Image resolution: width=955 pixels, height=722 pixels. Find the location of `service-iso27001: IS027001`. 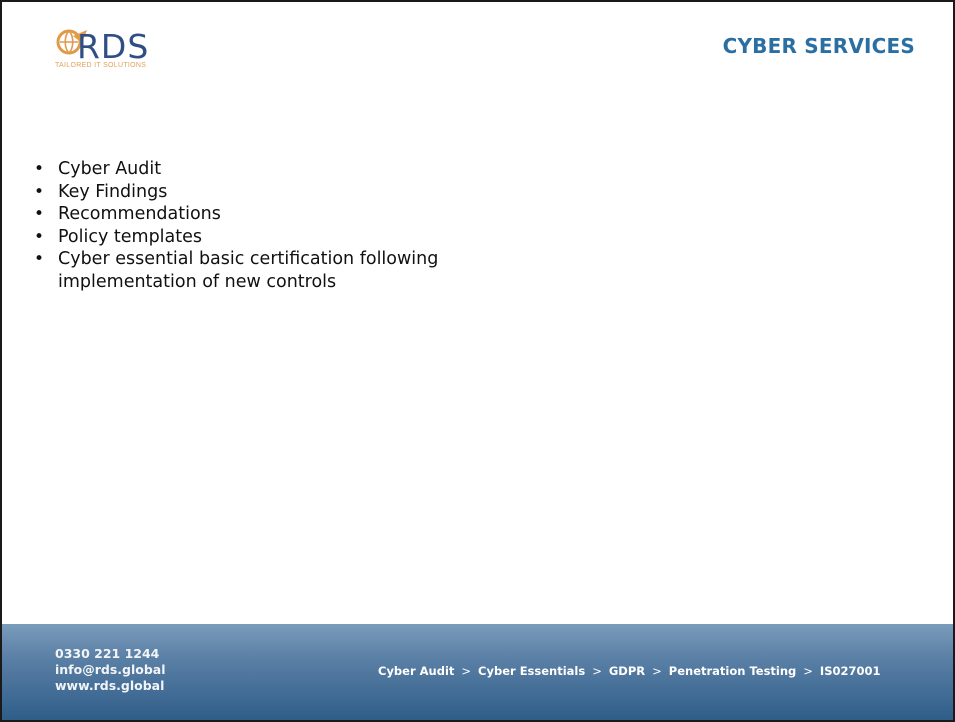

service-iso27001: IS027001 is located at coordinates (850, 671).